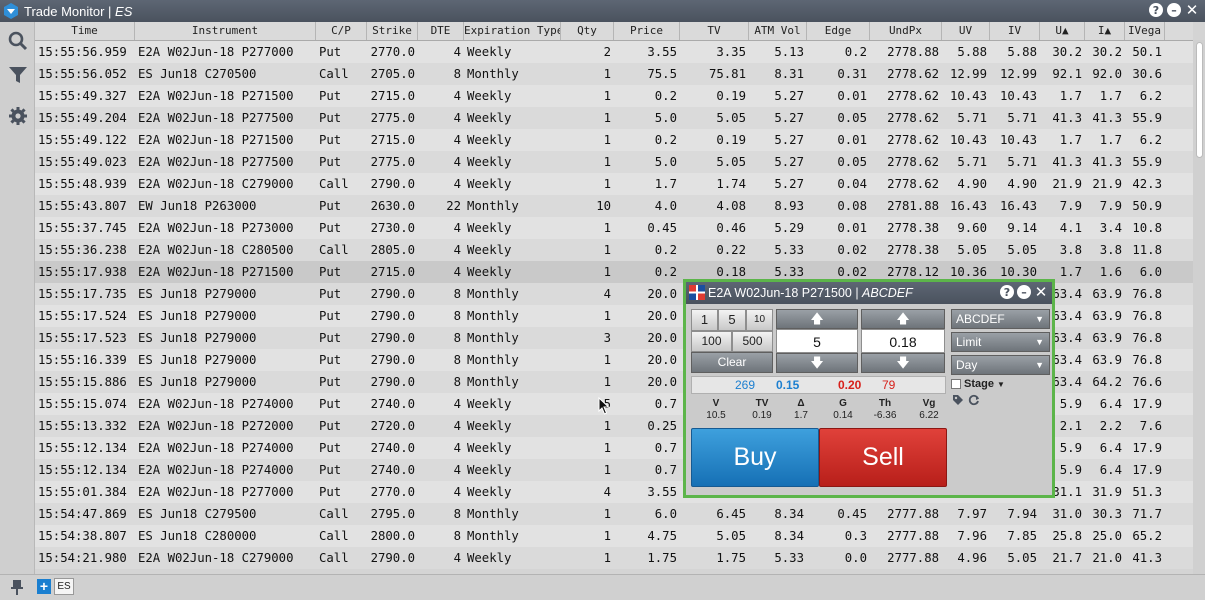 The height and width of the screenshot is (600, 1205). What do you see at coordinates (817, 319) in the screenshot?
I see `qty-up-button: 🡅` at bounding box center [817, 319].